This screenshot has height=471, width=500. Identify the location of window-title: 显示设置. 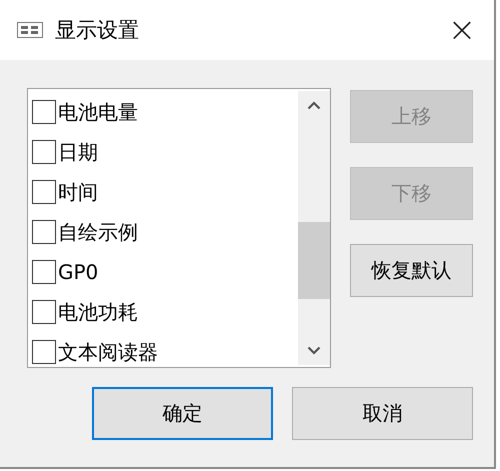
(97, 30).